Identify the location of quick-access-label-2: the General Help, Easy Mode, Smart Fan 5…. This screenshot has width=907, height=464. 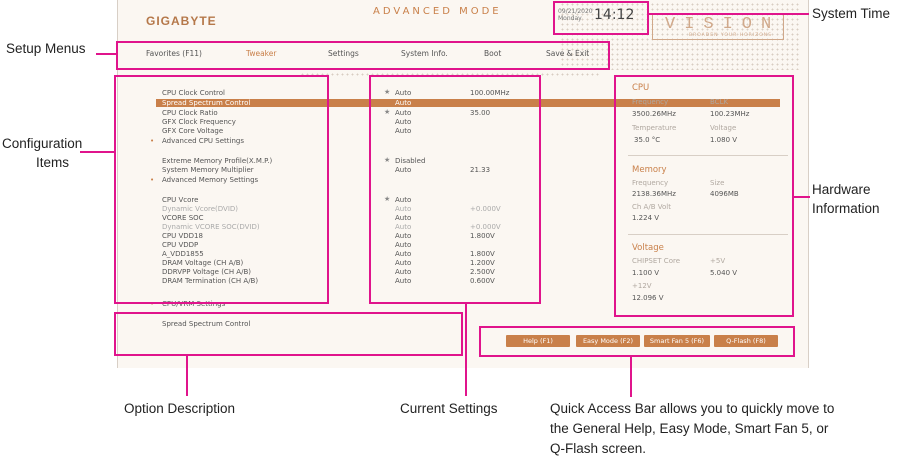
(689, 428).